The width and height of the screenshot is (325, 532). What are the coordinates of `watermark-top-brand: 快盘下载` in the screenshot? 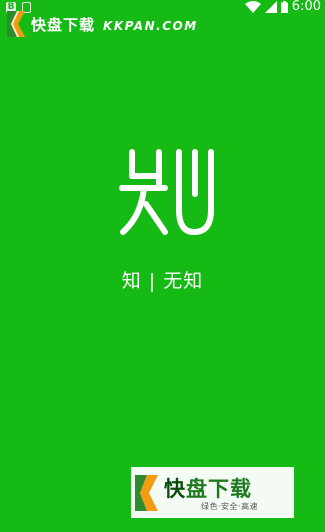 It's located at (63, 24).